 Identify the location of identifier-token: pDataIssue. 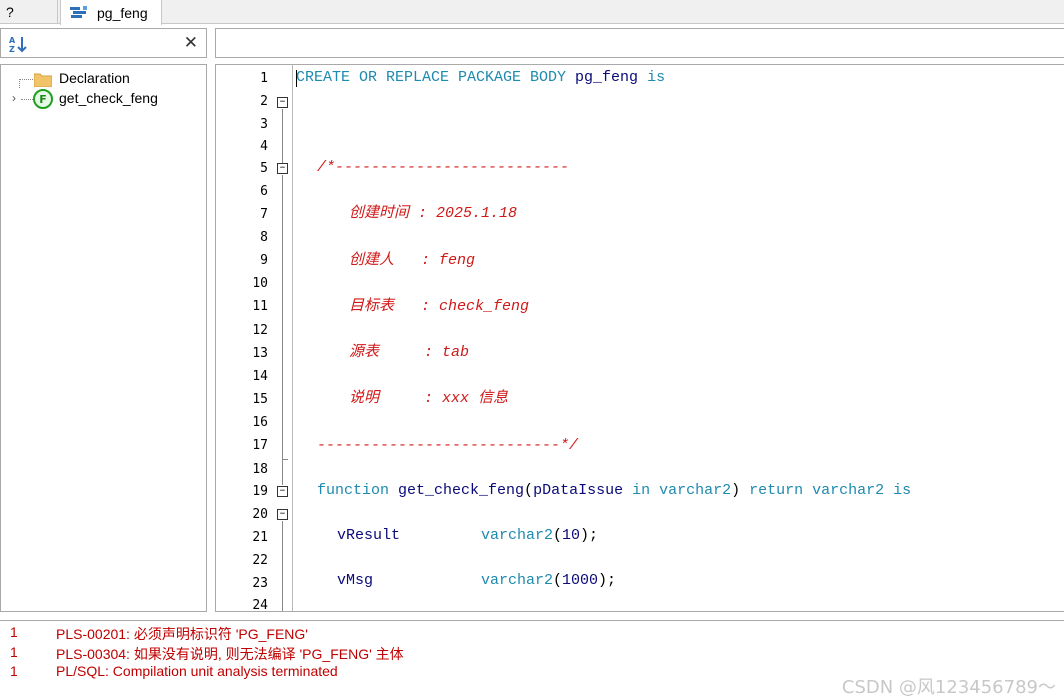
(578, 490).